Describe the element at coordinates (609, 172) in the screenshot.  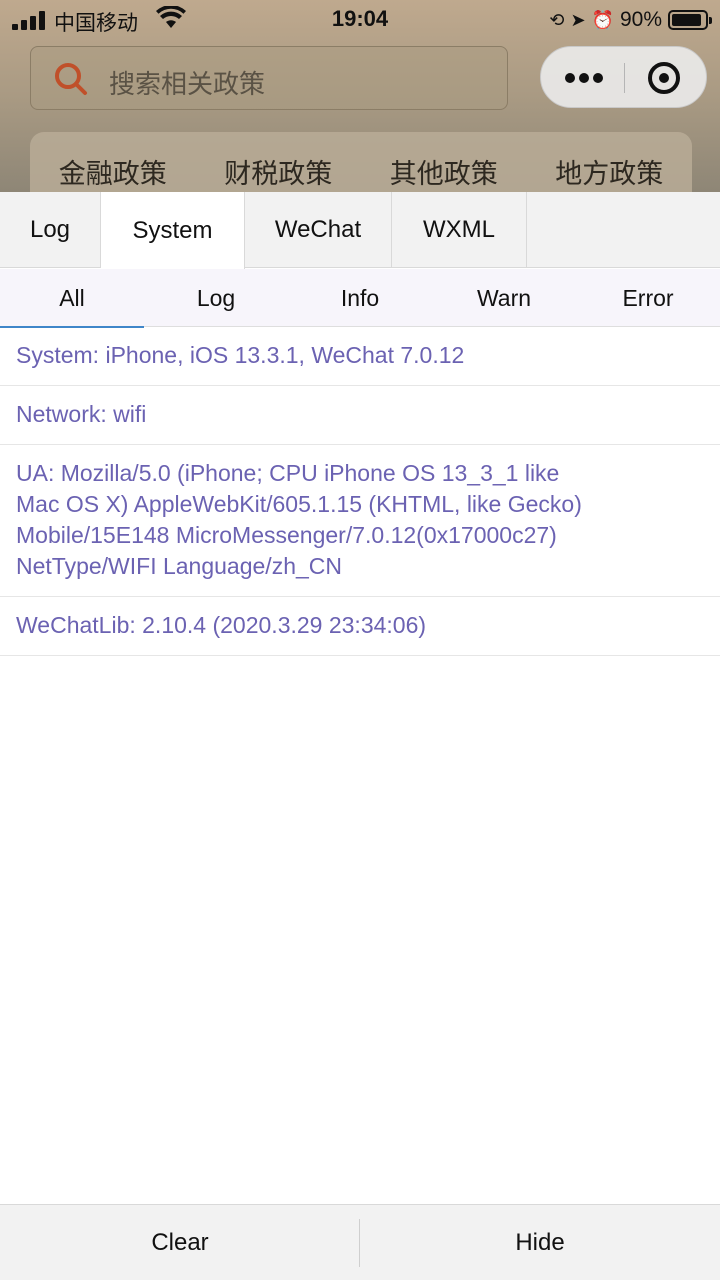
I see `category-tab-local: 地方政策` at that location.